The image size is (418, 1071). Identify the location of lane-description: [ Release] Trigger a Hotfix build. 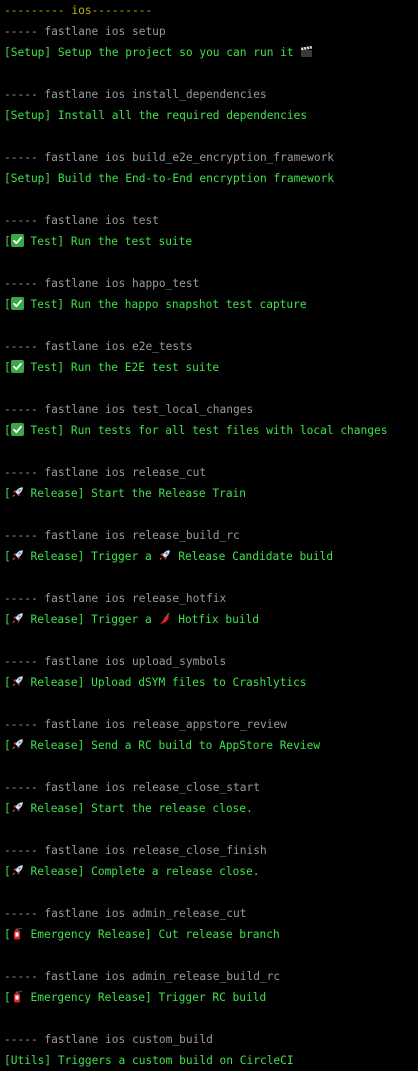
(211, 619).